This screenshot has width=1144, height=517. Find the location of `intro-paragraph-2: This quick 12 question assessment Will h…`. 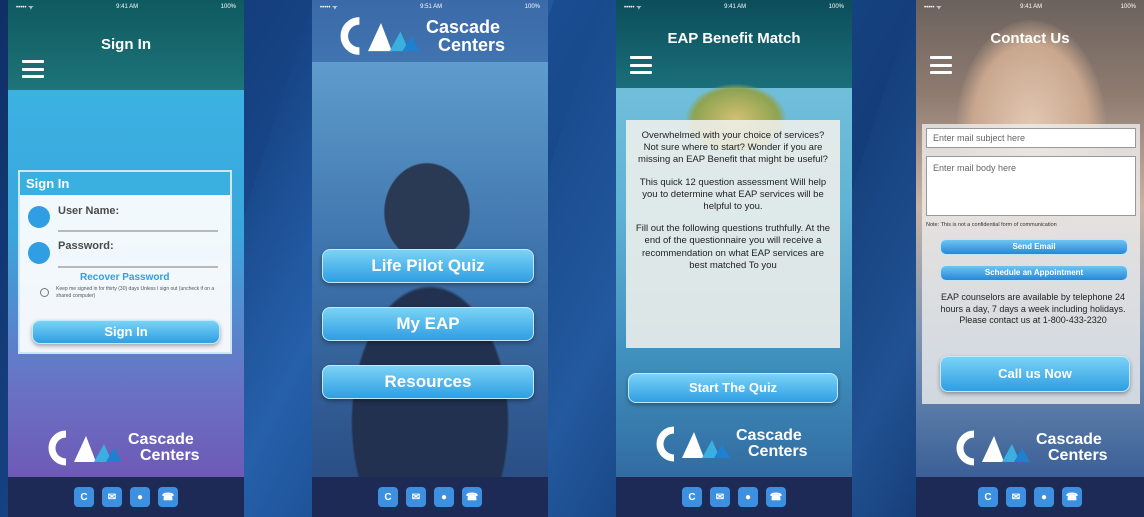

intro-paragraph-2: This quick 12 question assessment Will h… is located at coordinates (733, 194).